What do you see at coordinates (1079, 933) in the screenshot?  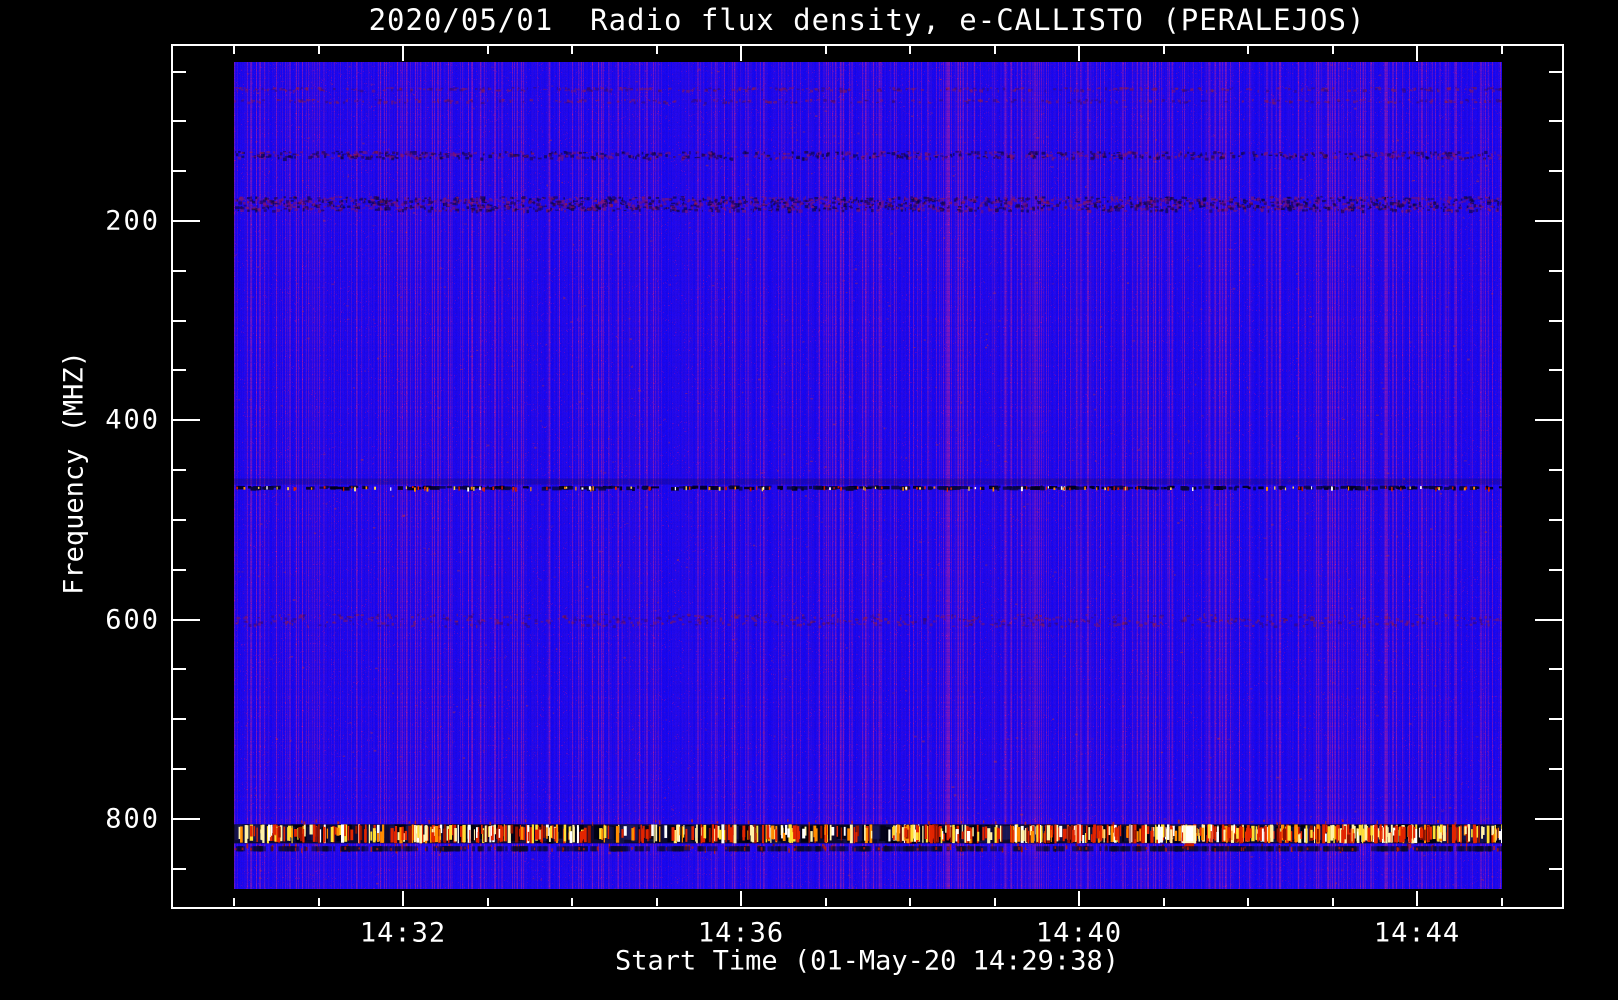 I see `x-tick-label: 14:40` at bounding box center [1079, 933].